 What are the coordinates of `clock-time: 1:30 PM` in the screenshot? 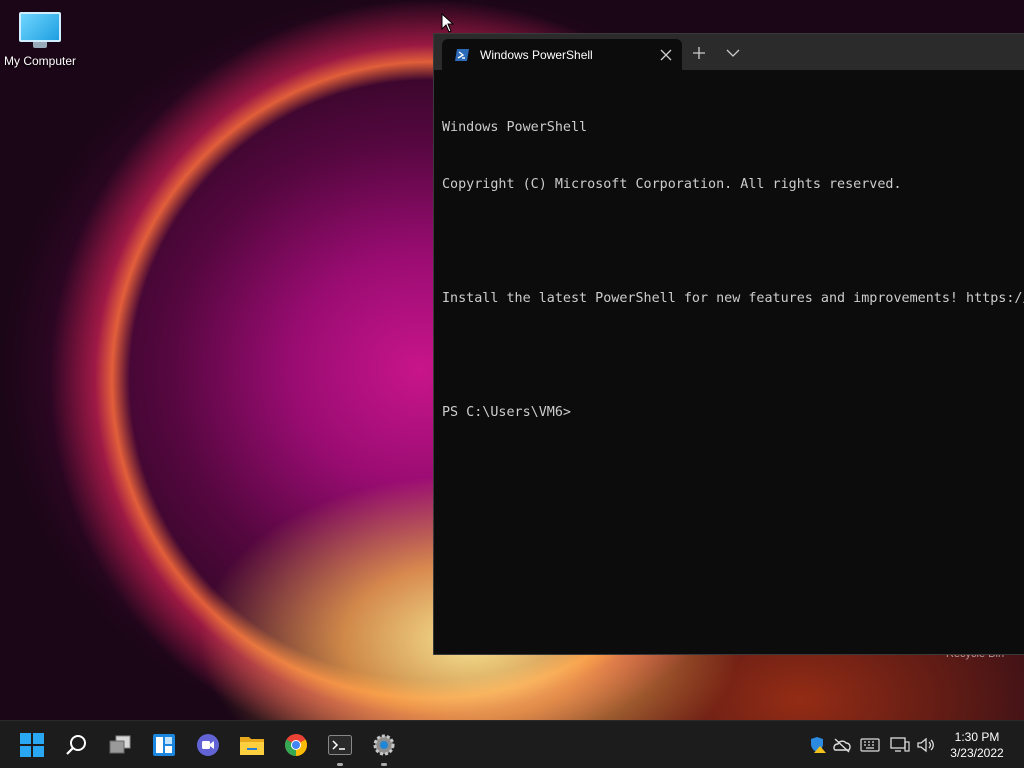 It's located at (977, 737).